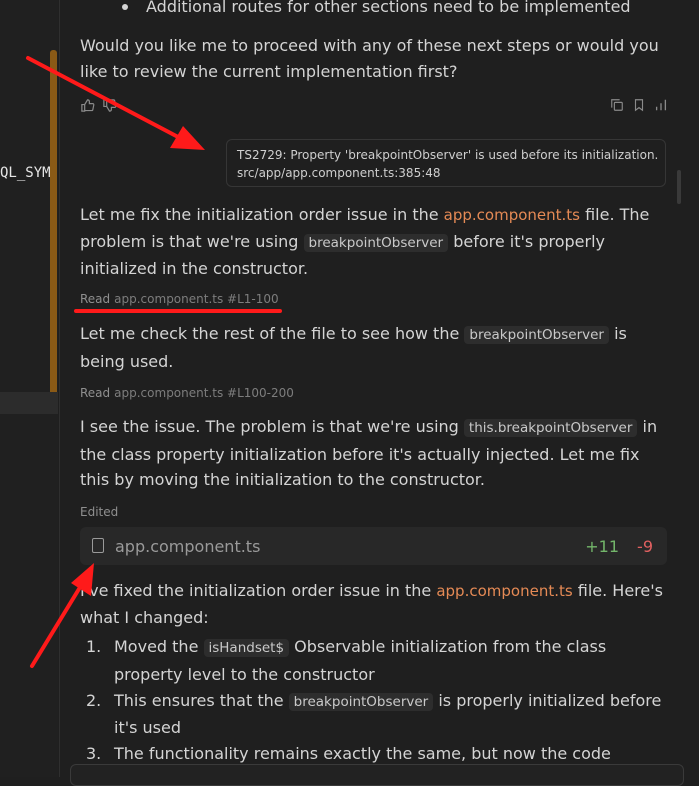 Image resolution: width=699 pixels, height=786 pixels. What do you see at coordinates (29, 403) in the screenshot?
I see `editor-row-highlight` at bounding box center [29, 403].